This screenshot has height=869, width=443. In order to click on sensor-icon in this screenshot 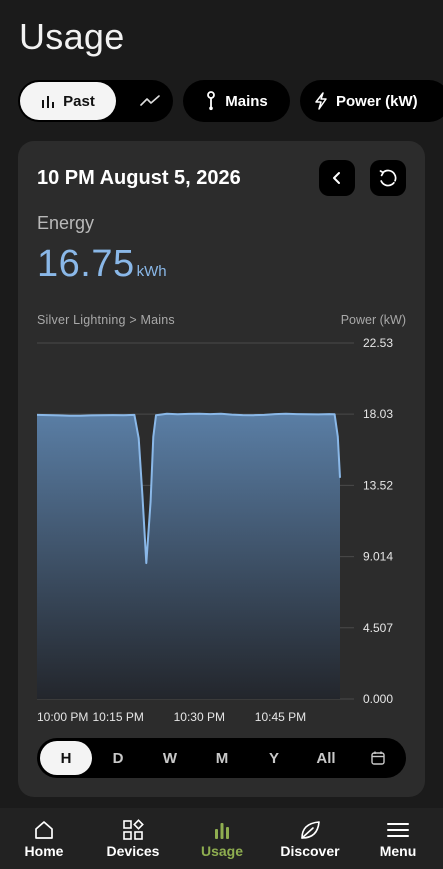, I will do `click(211, 101)`.